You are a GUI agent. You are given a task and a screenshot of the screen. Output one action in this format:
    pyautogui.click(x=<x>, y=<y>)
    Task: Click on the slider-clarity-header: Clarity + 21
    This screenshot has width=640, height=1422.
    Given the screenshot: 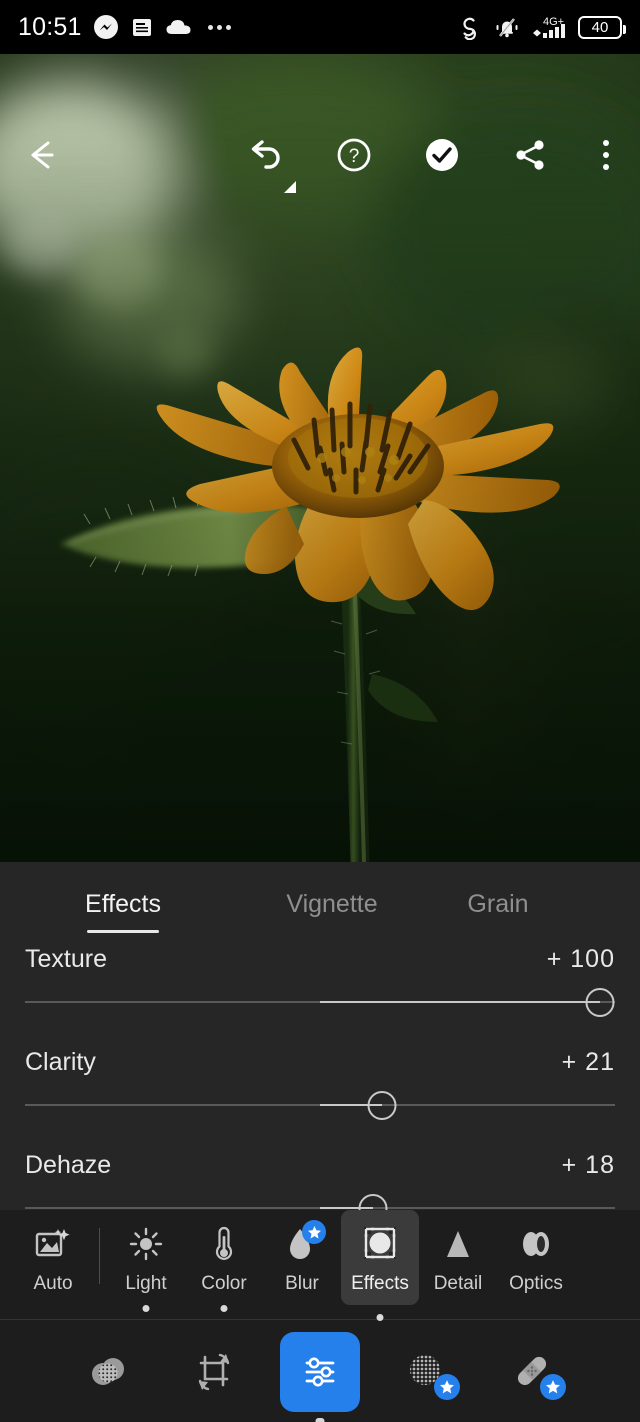 What is the action you would take?
    pyautogui.click(x=320, y=1062)
    